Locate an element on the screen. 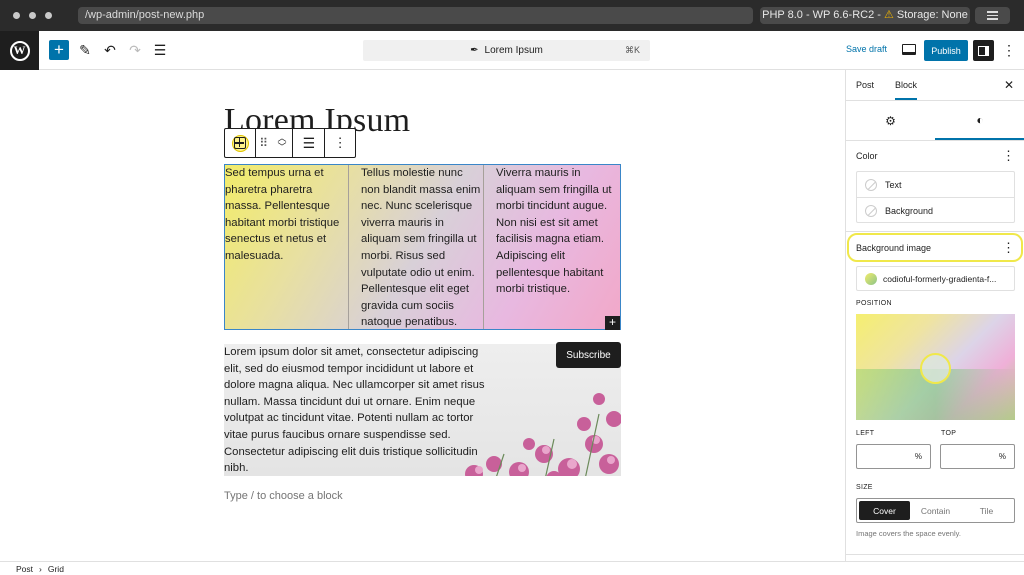 The width and height of the screenshot is (1024, 575). undo-icon: ↶ is located at coordinates (110, 49).